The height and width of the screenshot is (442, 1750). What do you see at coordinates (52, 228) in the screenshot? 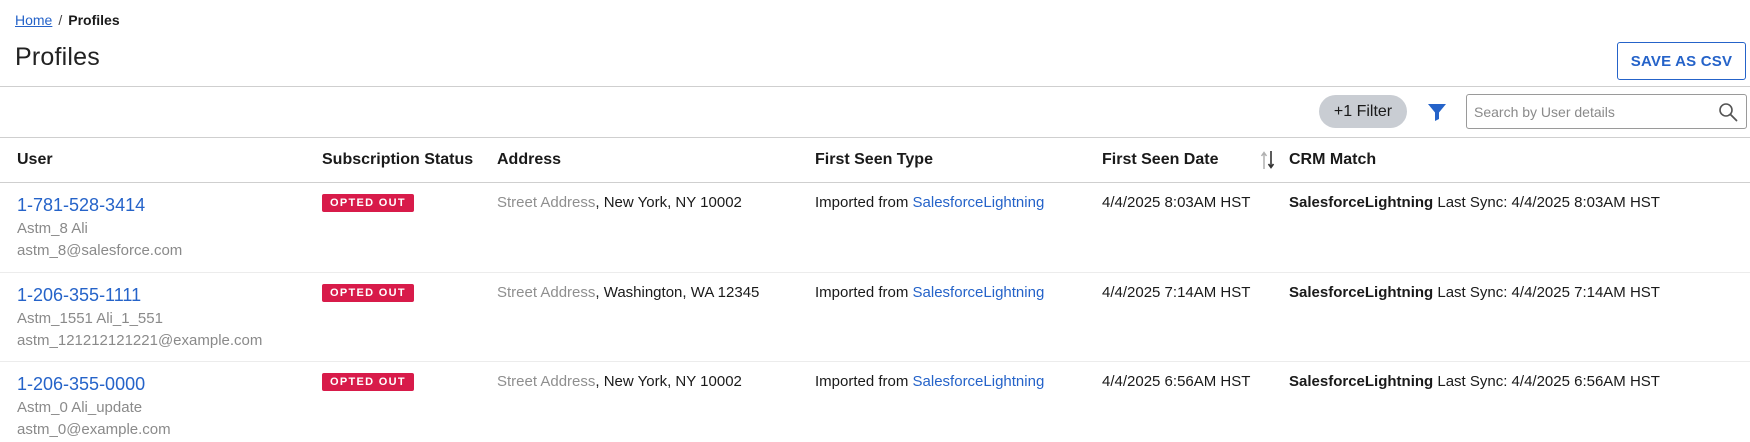
I see `user-name: Astm_8 Ali` at bounding box center [52, 228].